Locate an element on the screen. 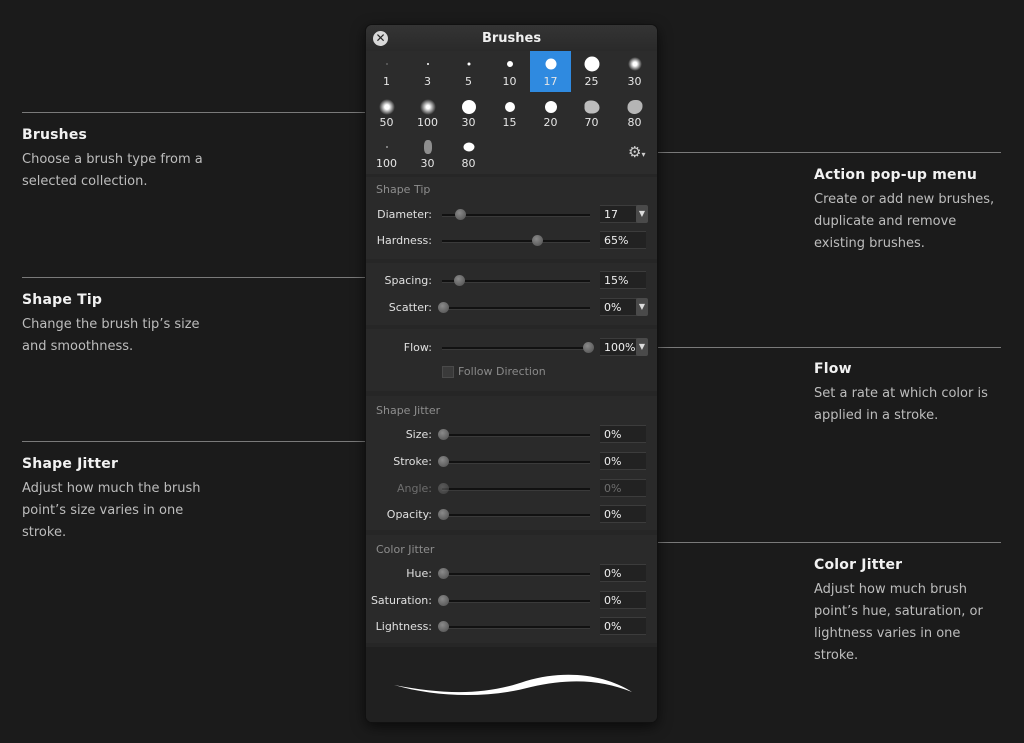  brush-cell: 70 is located at coordinates (591, 112).